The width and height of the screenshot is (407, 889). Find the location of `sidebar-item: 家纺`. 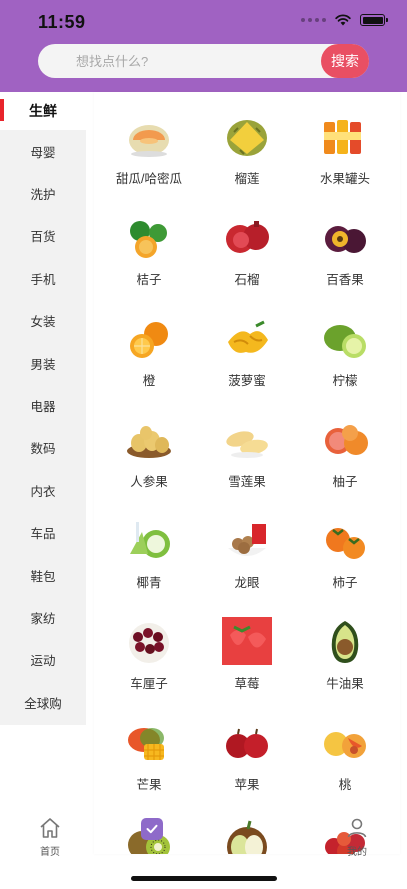

sidebar-item: 家纺 is located at coordinates (43, 617).